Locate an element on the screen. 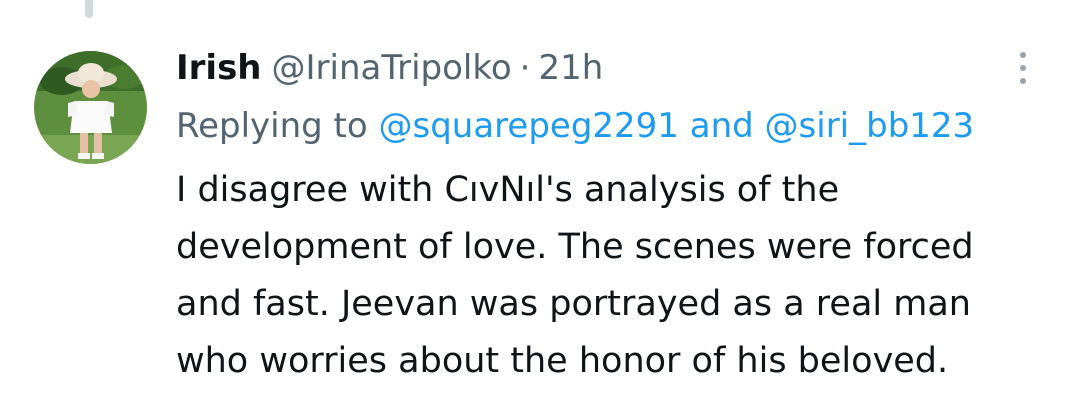 The height and width of the screenshot is (411, 1080). mention-link: @squarepeg2291 is located at coordinates (529, 126).